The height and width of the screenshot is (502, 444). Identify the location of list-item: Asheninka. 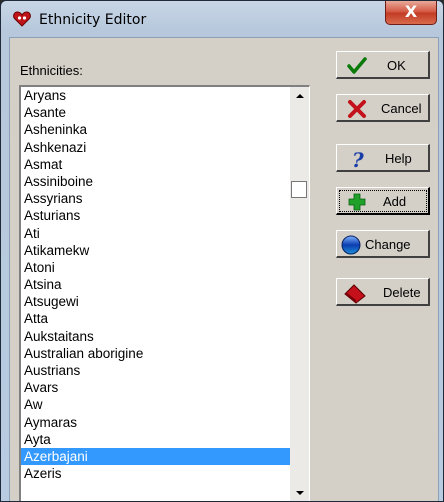
(155, 129).